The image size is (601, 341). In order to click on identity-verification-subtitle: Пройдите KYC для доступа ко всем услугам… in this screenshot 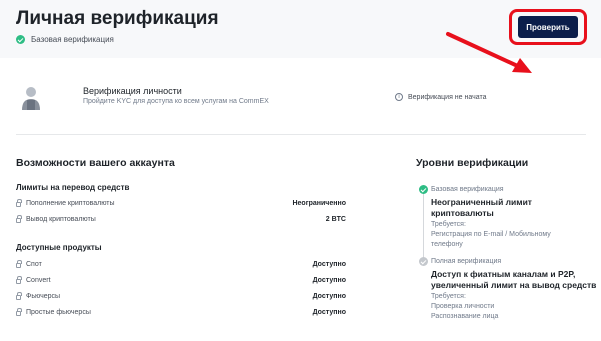, I will do `click(176, 101)`.